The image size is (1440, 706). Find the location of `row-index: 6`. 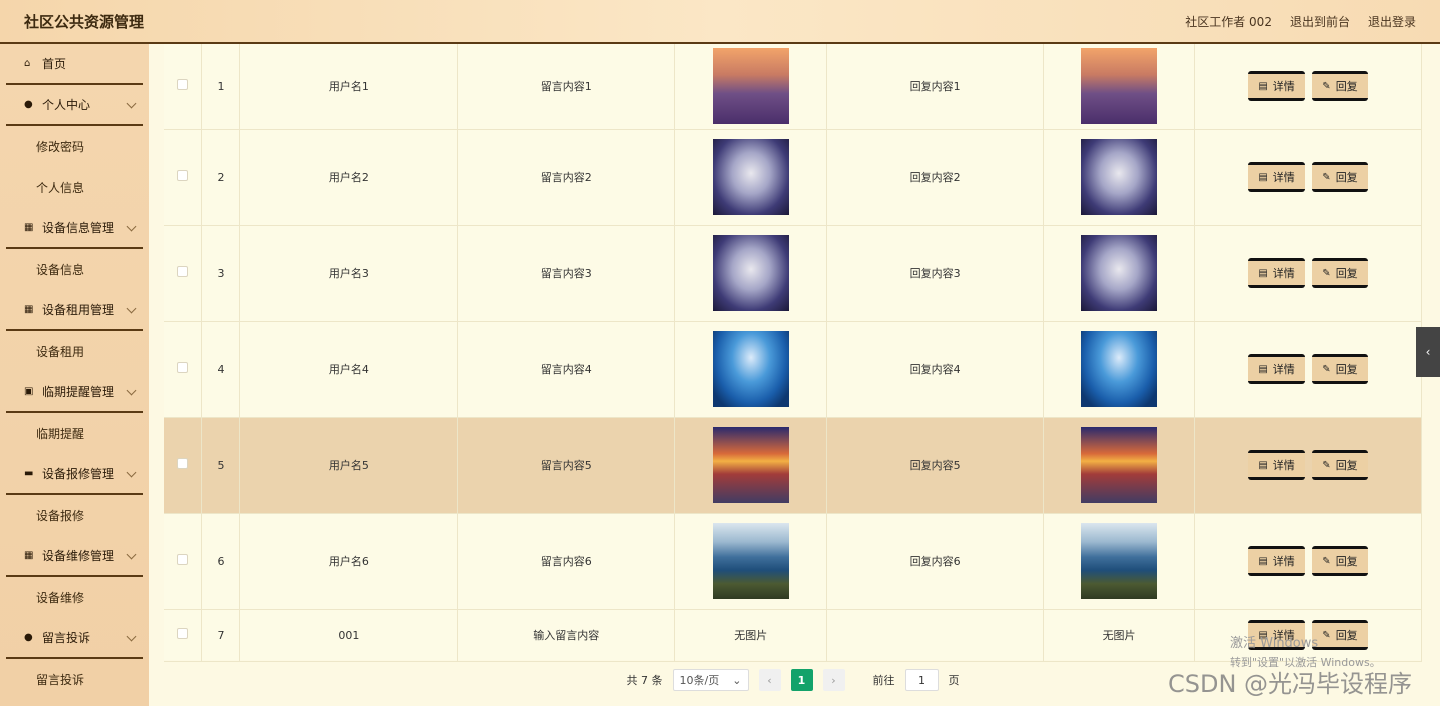

row-index: 6 is located at coordinates (221, 561).